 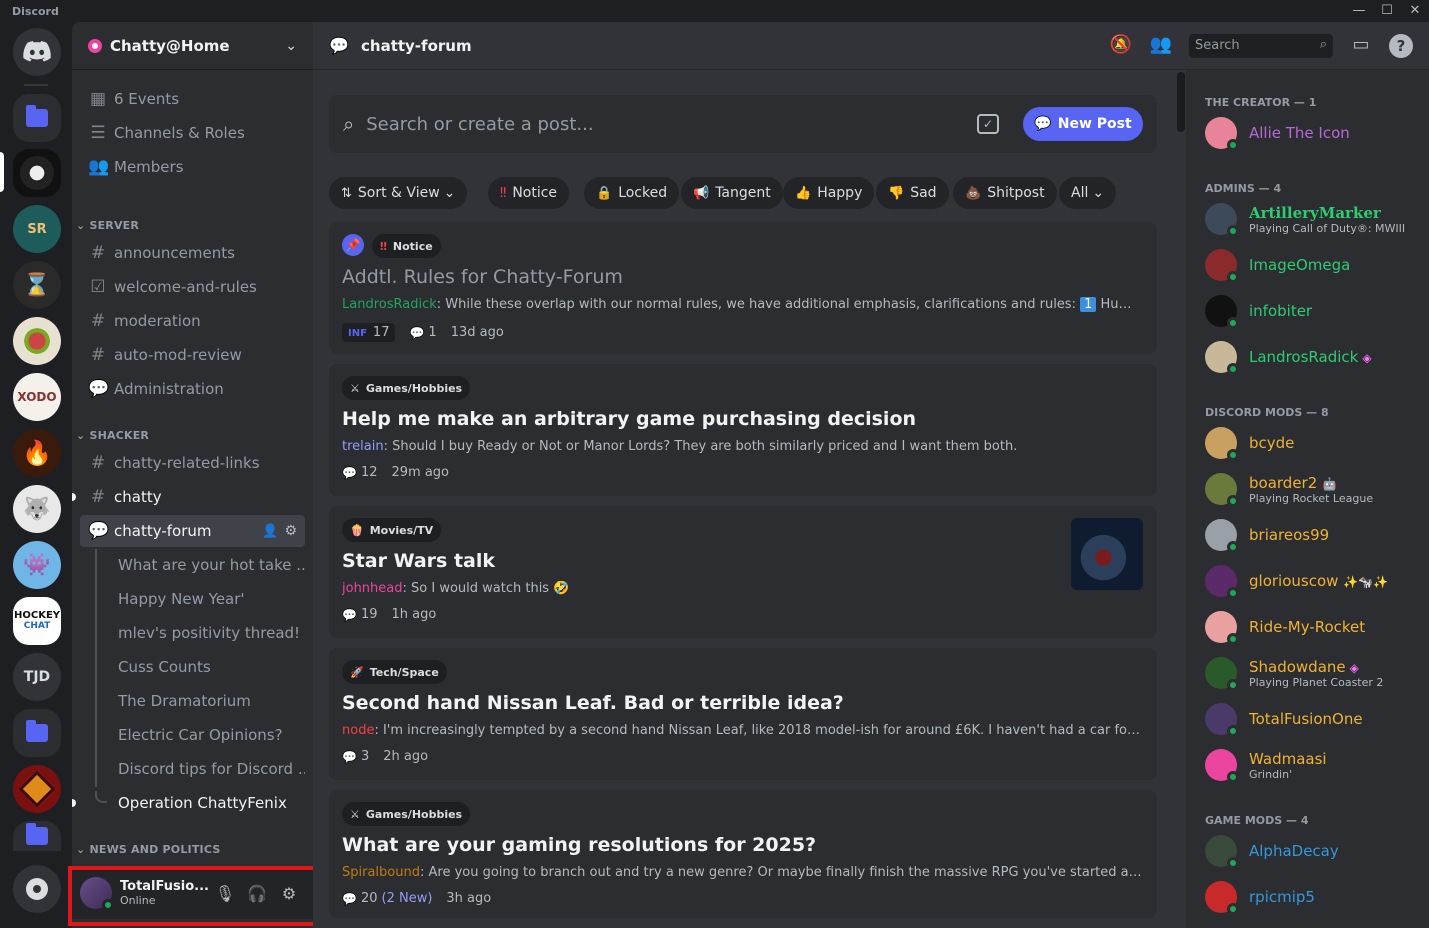 I want to click on guild-header: Chatty@Home ⌄, so click(x=192, y=46).